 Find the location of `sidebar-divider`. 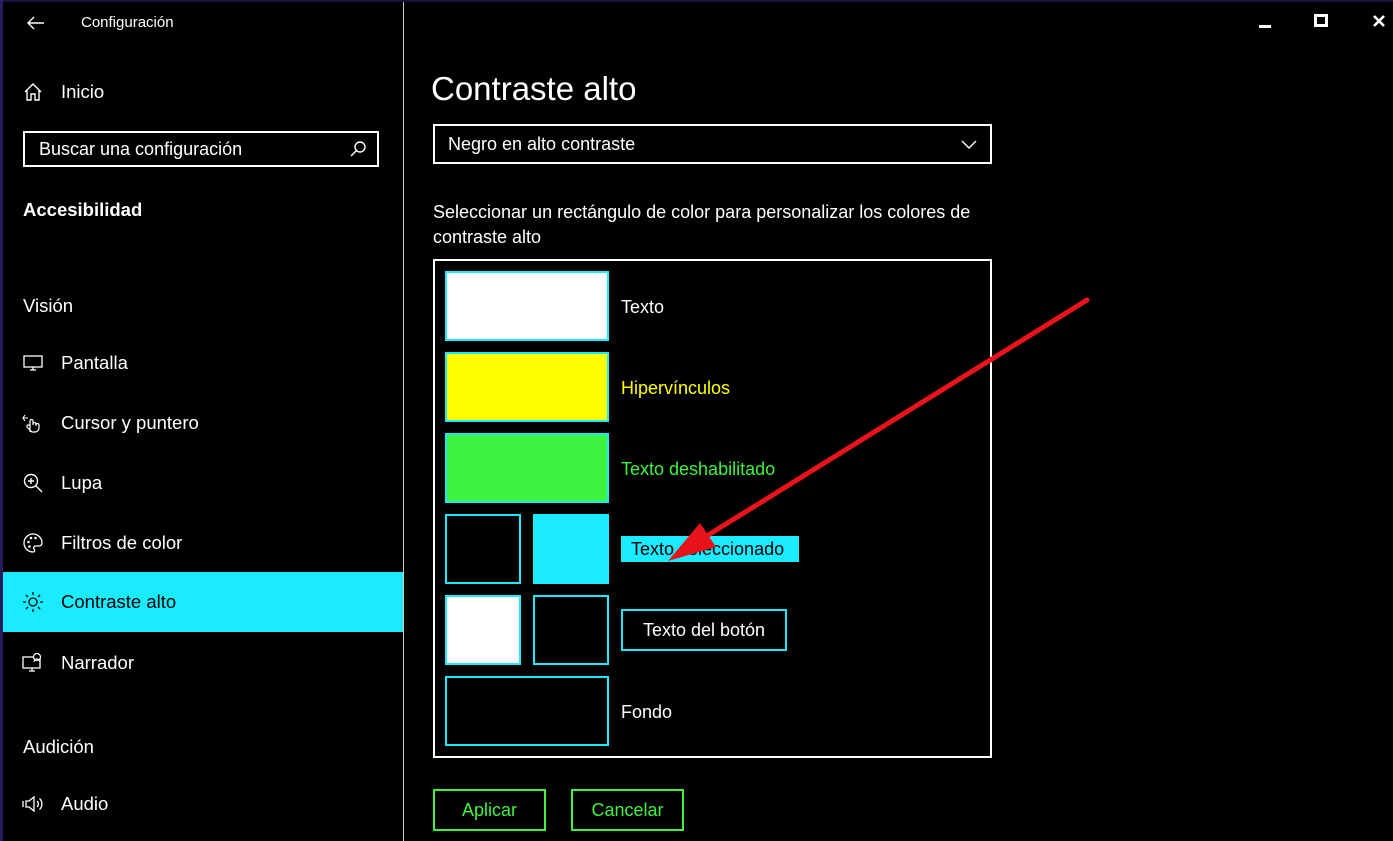

sidebar-divider is located at coordinates (403, 421).